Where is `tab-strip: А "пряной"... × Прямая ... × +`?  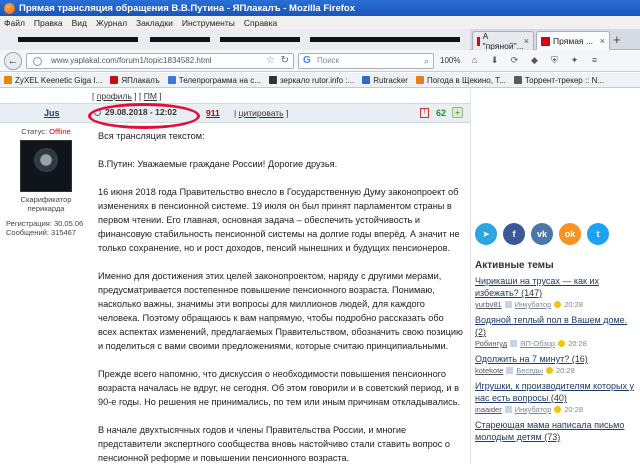
tab-strip: А "пряной"... × Прямая ... × + is located at coordinates (320, 40).